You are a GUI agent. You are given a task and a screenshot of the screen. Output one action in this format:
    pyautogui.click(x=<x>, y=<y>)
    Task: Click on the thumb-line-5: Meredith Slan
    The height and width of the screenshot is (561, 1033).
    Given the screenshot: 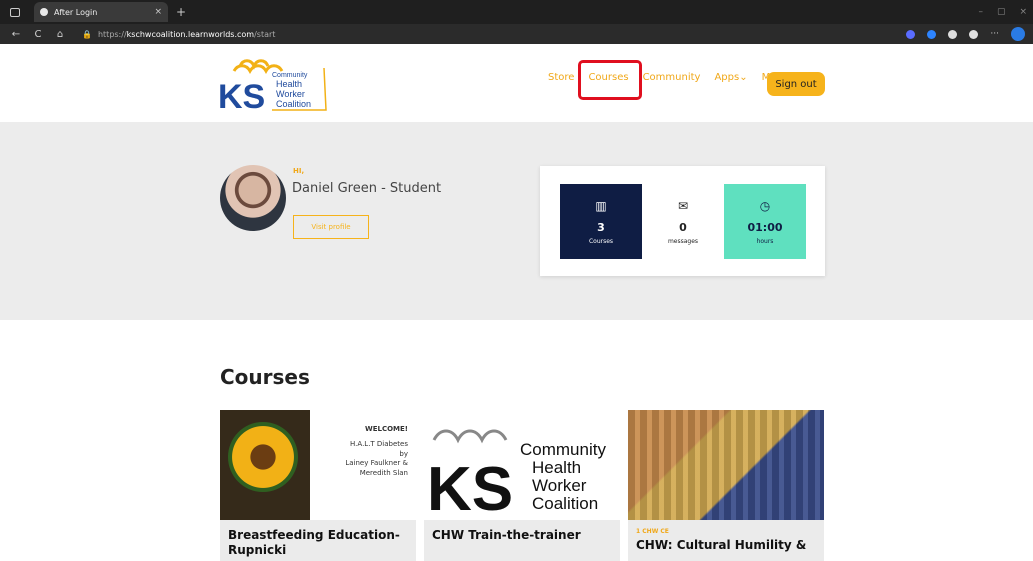 What is the action you would take?
    pyautogui.click(x=383, y=472)
    